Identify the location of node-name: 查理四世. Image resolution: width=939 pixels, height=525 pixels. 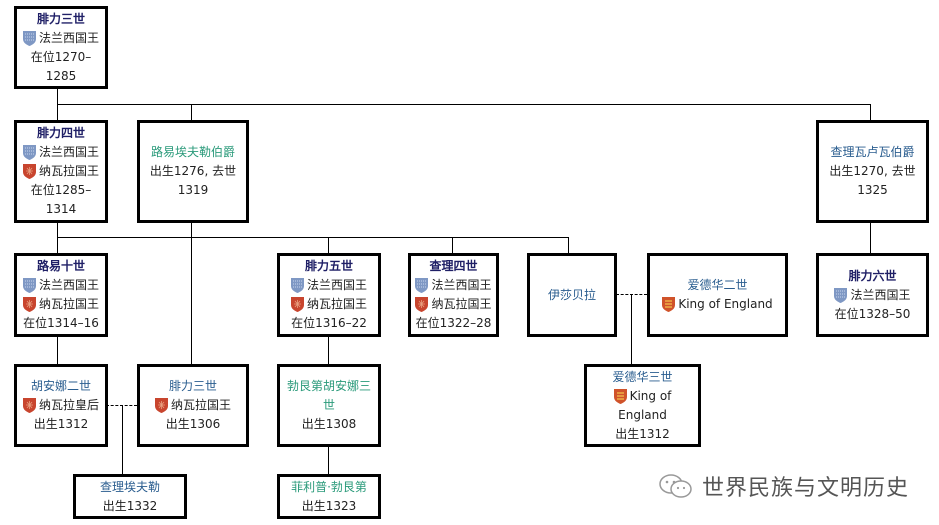
(453, 266).